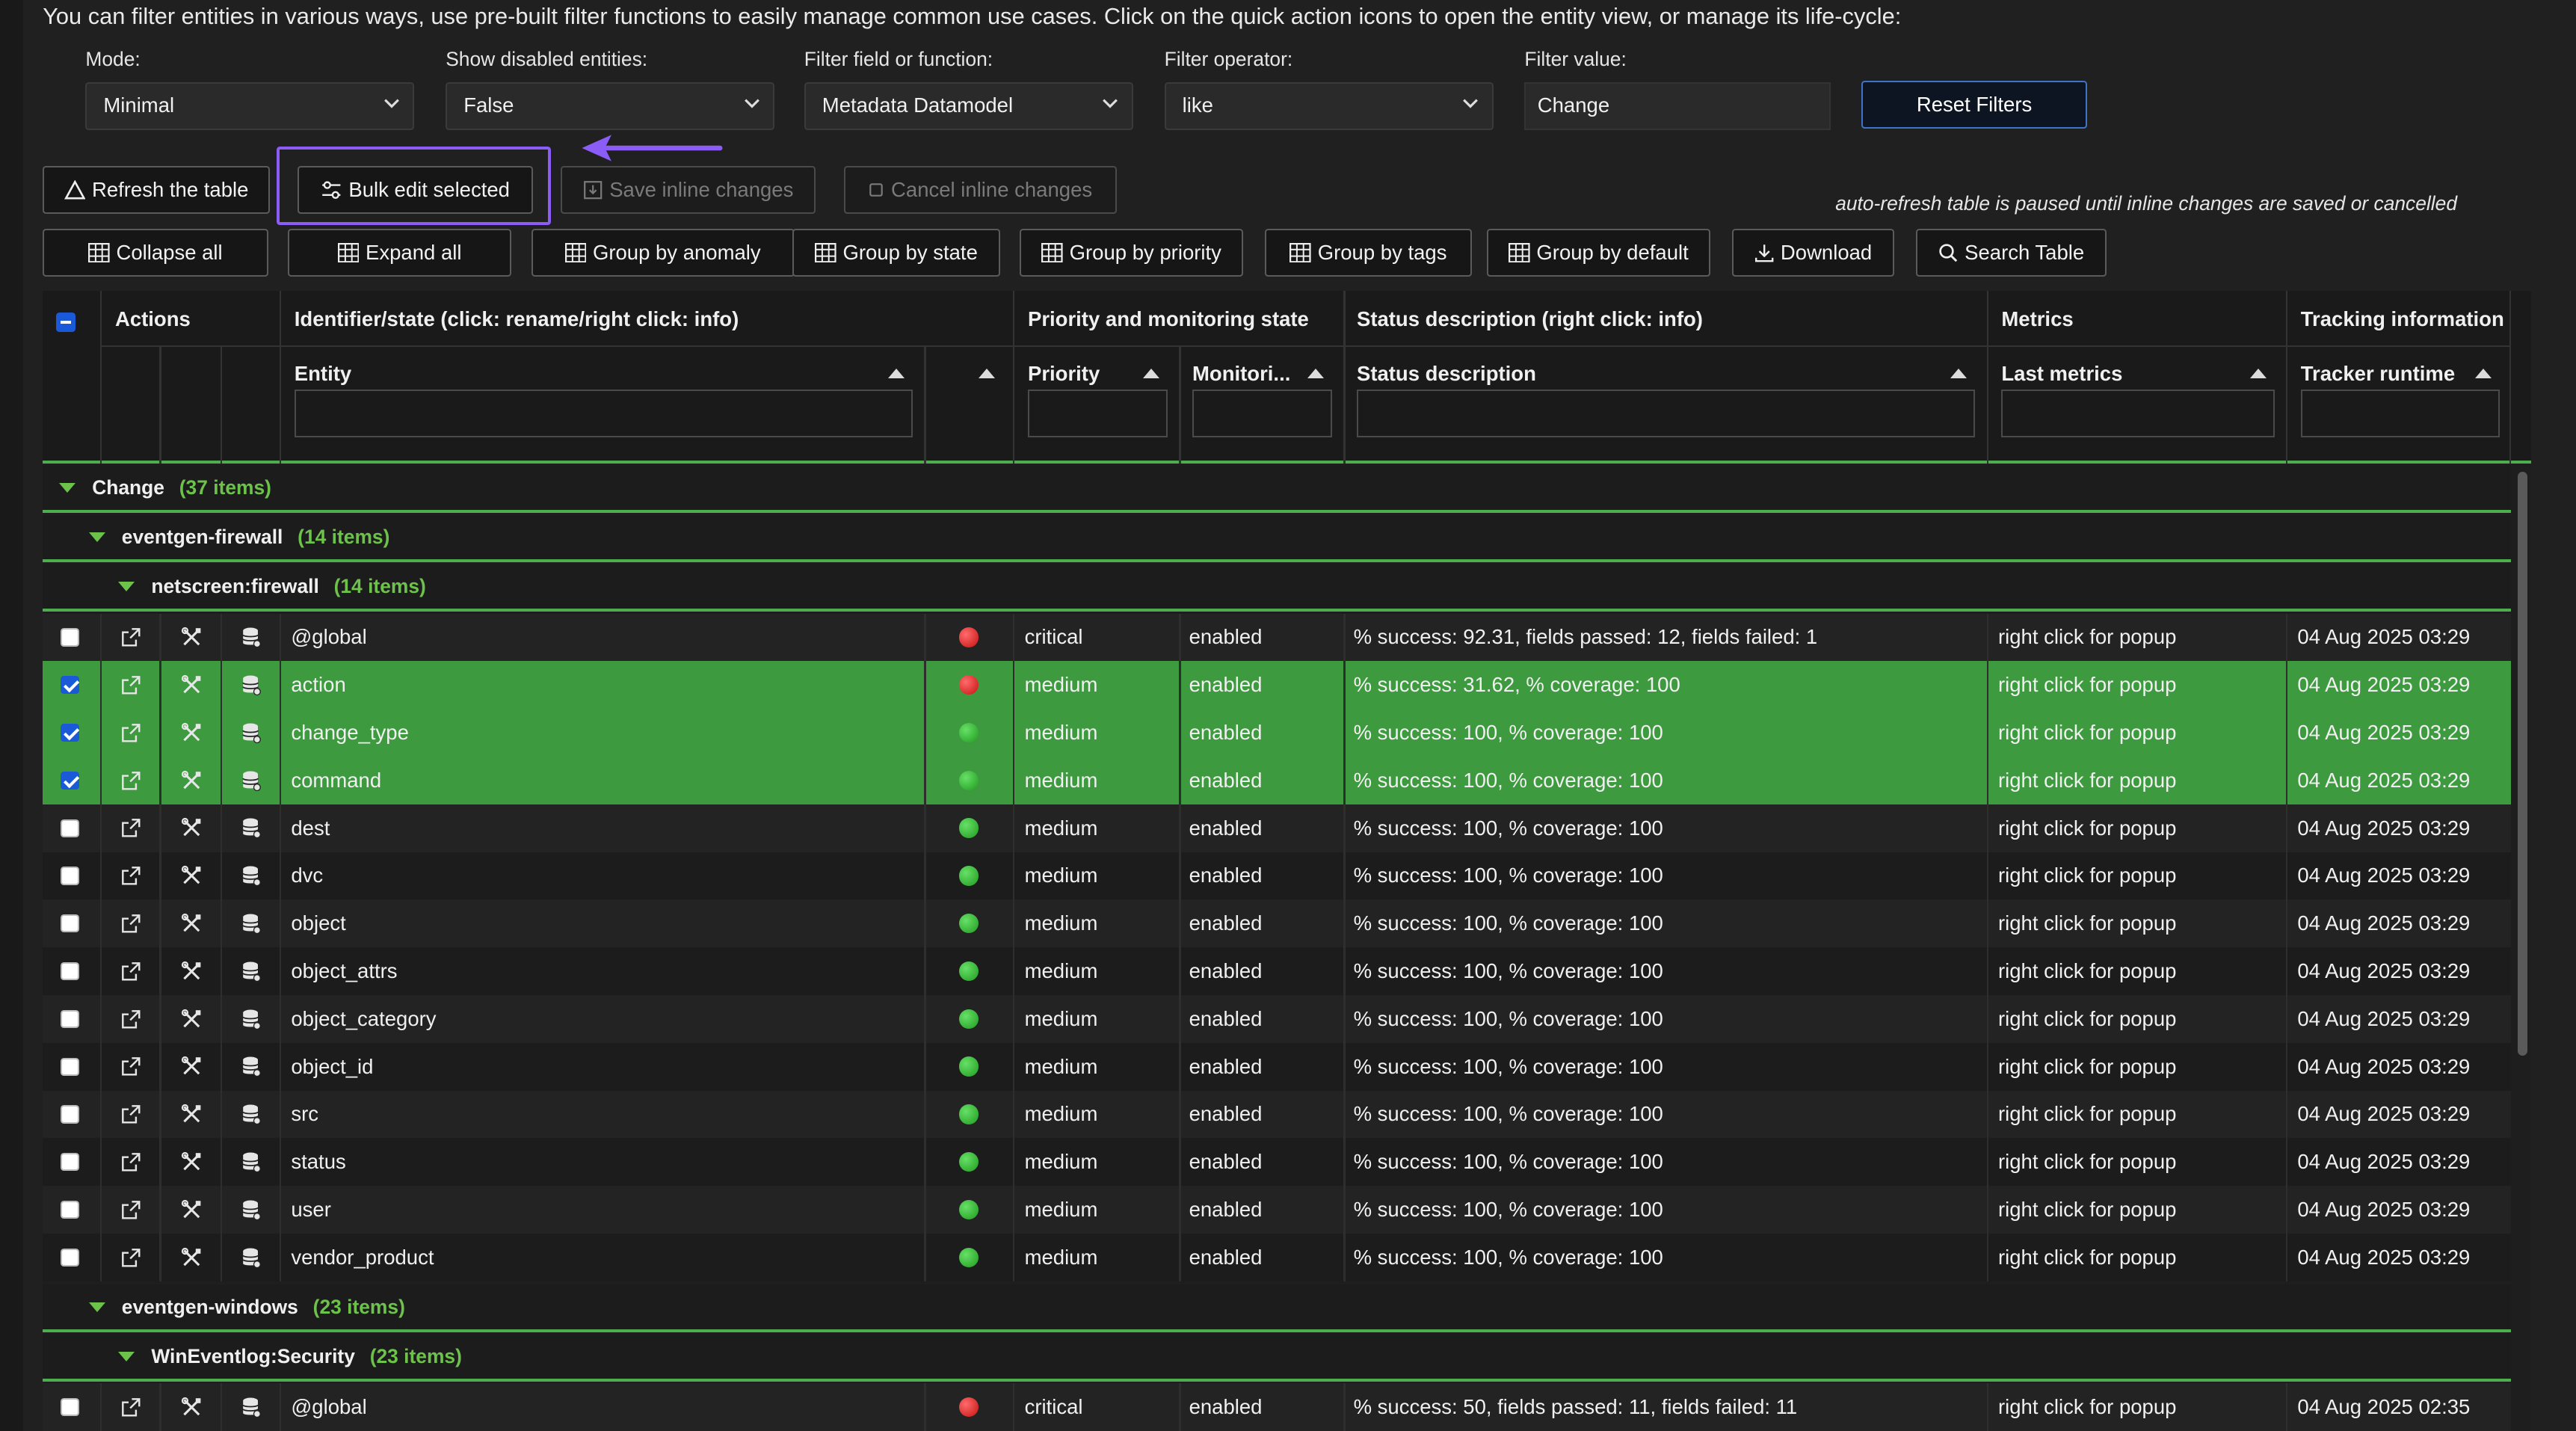 This screenshot has height=1431, width=2576. What do you see at coordinates (399, 252) in the screenshot?
I see `expand-all-button: Expand all` at bounding box center [399, 252].